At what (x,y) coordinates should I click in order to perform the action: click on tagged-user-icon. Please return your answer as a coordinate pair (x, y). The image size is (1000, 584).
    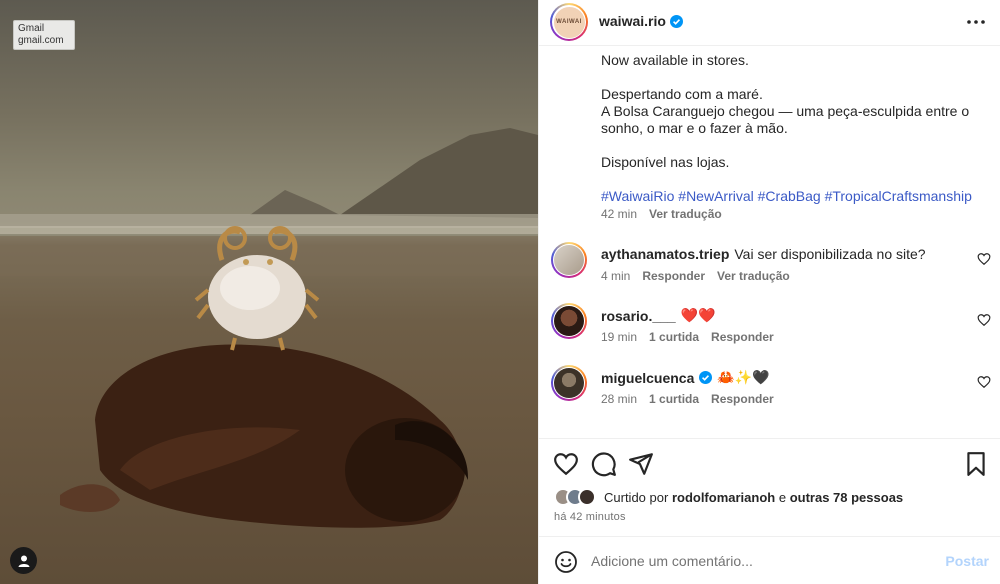
    Looking at the image, I should click on (23, 560).